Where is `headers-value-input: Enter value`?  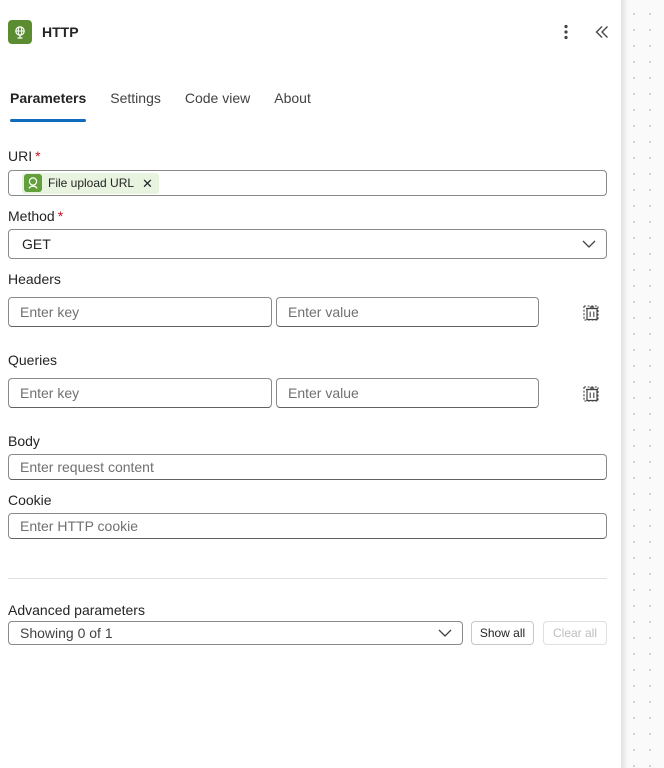
headers-value-input: Enter value is located at coordinates (407, 312).